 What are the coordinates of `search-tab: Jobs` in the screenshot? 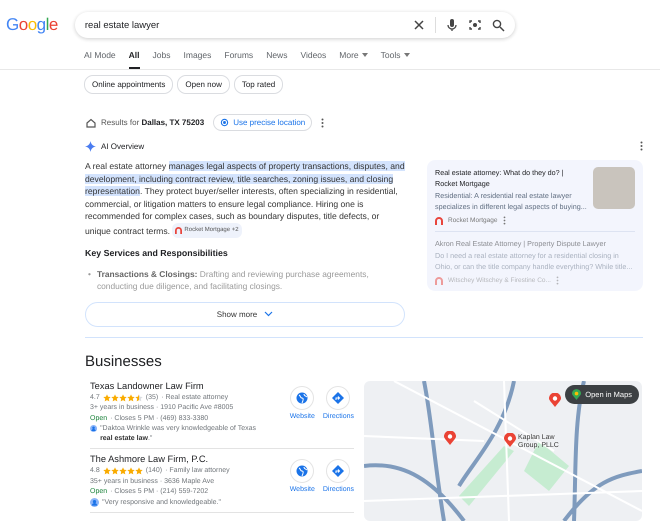 It's located at (161, 59).